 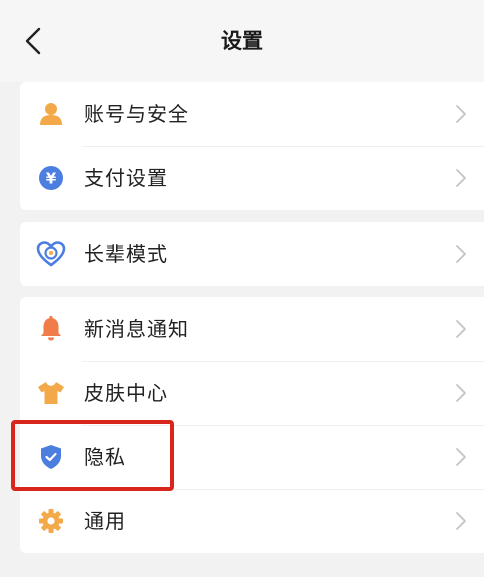 What do you see at coordinates (51, 254) in the screenshot?
I see `heart-smile-icon` at bounding box center [51, 254].